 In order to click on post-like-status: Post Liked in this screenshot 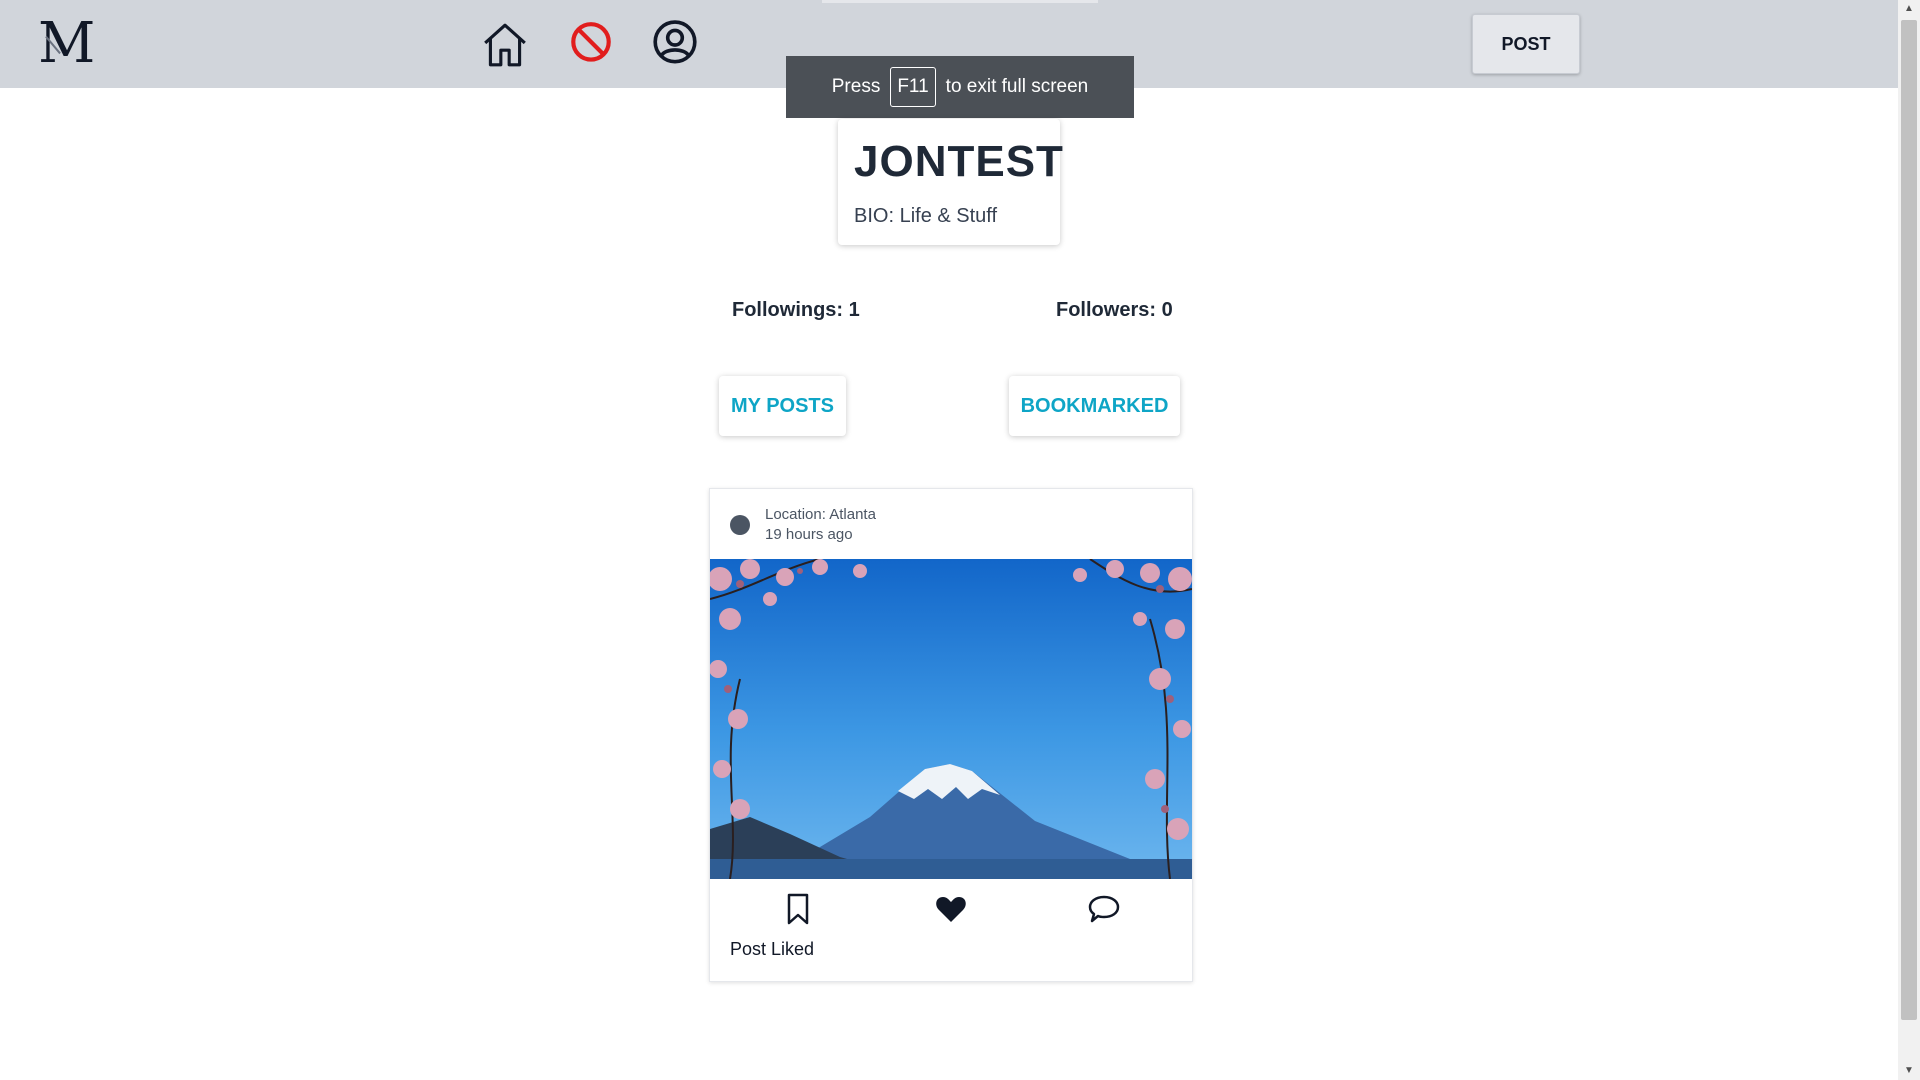, I will do `click(772, 949)`.